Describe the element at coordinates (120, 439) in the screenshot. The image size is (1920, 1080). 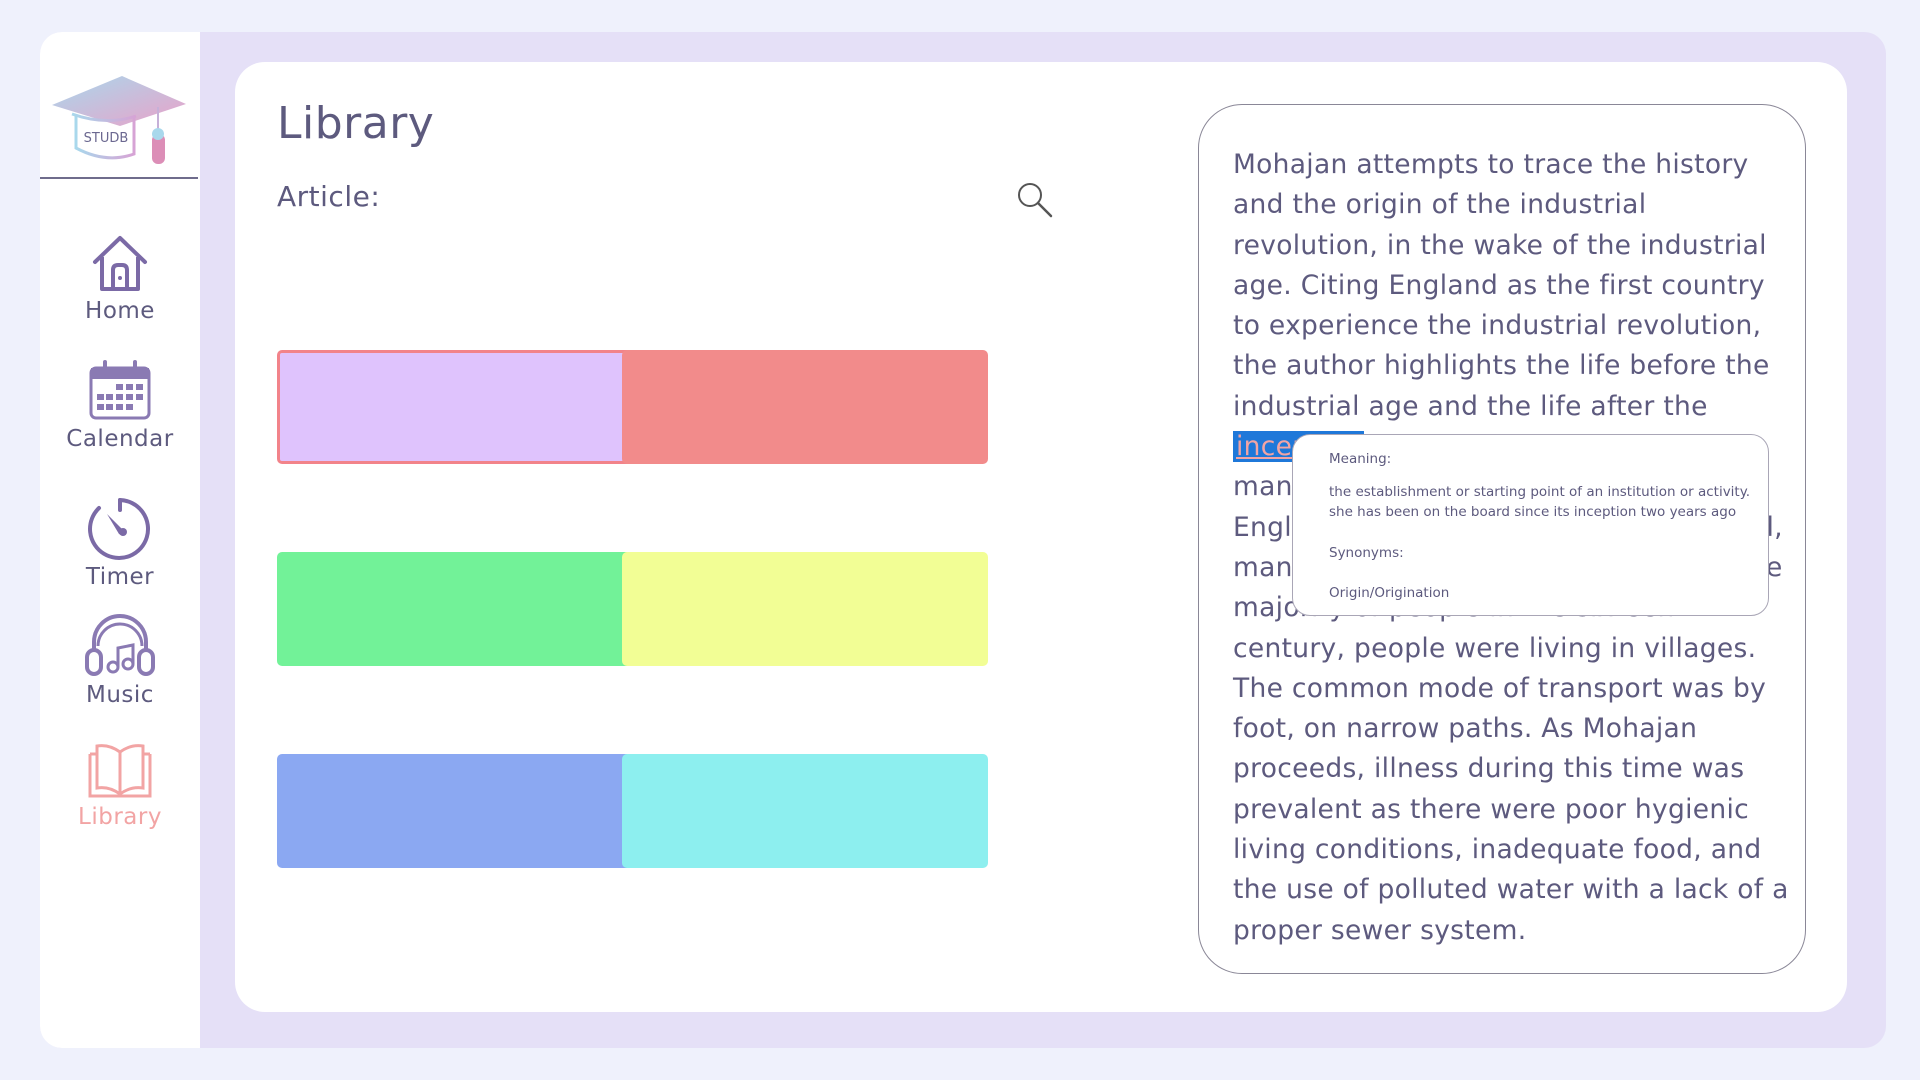
I see `sidebar-item-label: Calendar` at that location.